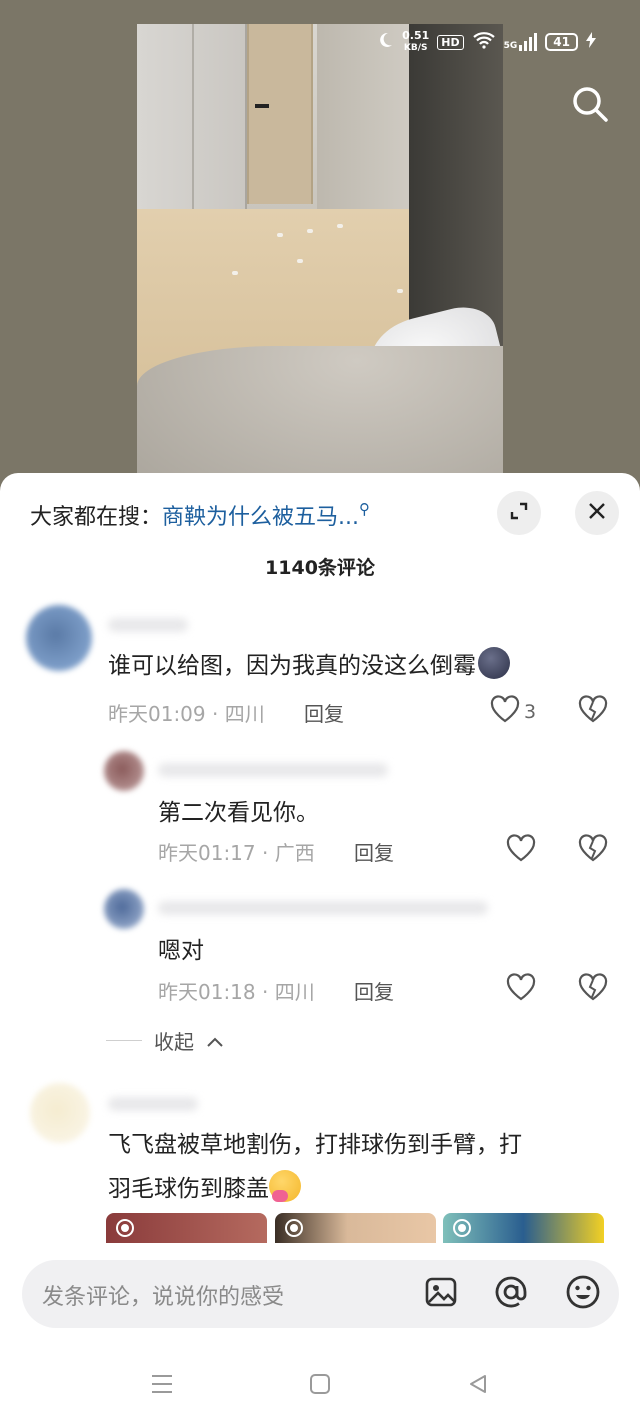  Describe the element at coordinates (262, 106) in the screenshot. I see `scene-door-handle` at that location.